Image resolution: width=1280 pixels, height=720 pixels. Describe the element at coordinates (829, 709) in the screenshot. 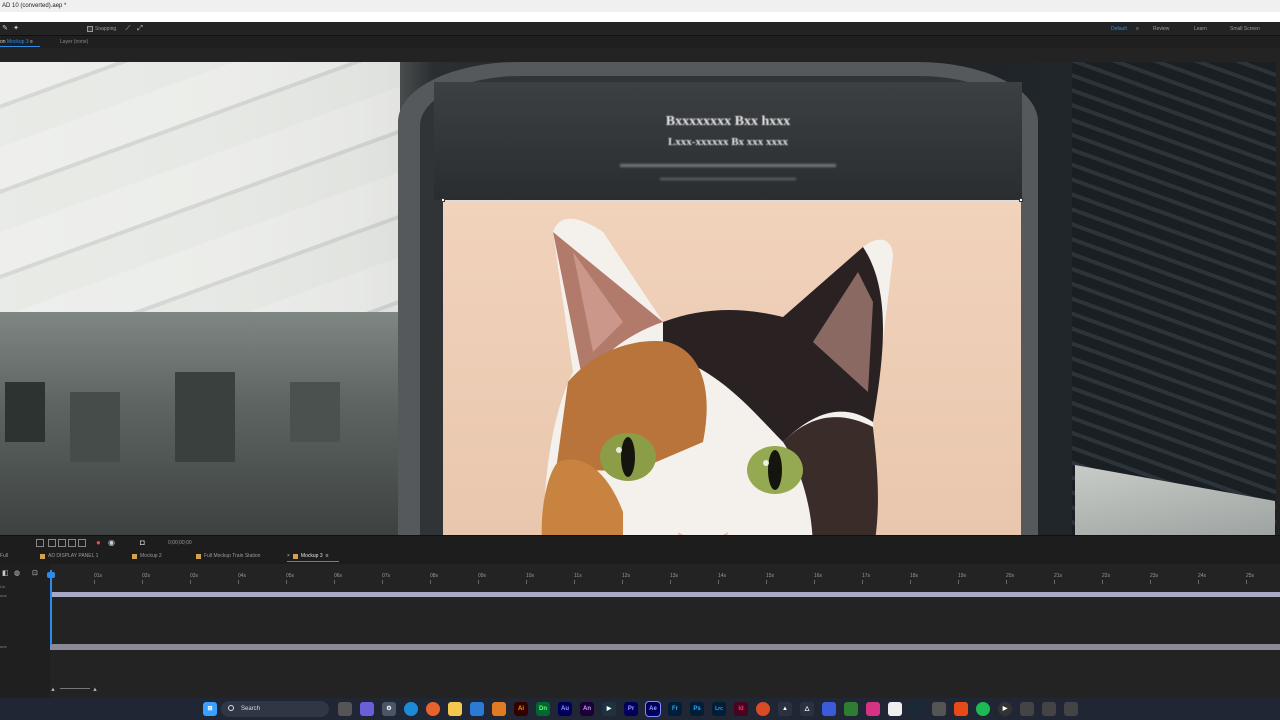

I see `shield-icon` at that location.